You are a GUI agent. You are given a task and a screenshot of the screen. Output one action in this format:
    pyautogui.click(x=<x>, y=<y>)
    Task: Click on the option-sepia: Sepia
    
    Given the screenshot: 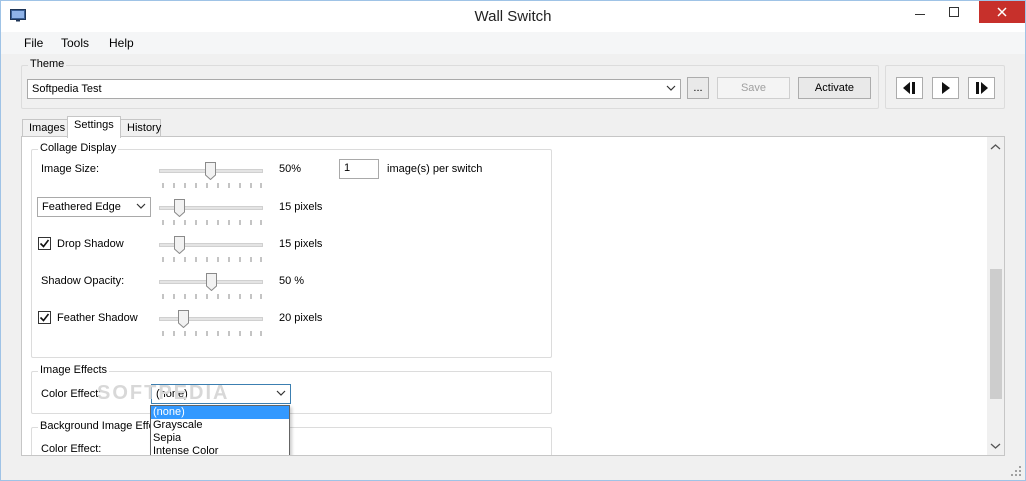 What is the action you would take?
    pyautogui.click(x=220, y=438)
    